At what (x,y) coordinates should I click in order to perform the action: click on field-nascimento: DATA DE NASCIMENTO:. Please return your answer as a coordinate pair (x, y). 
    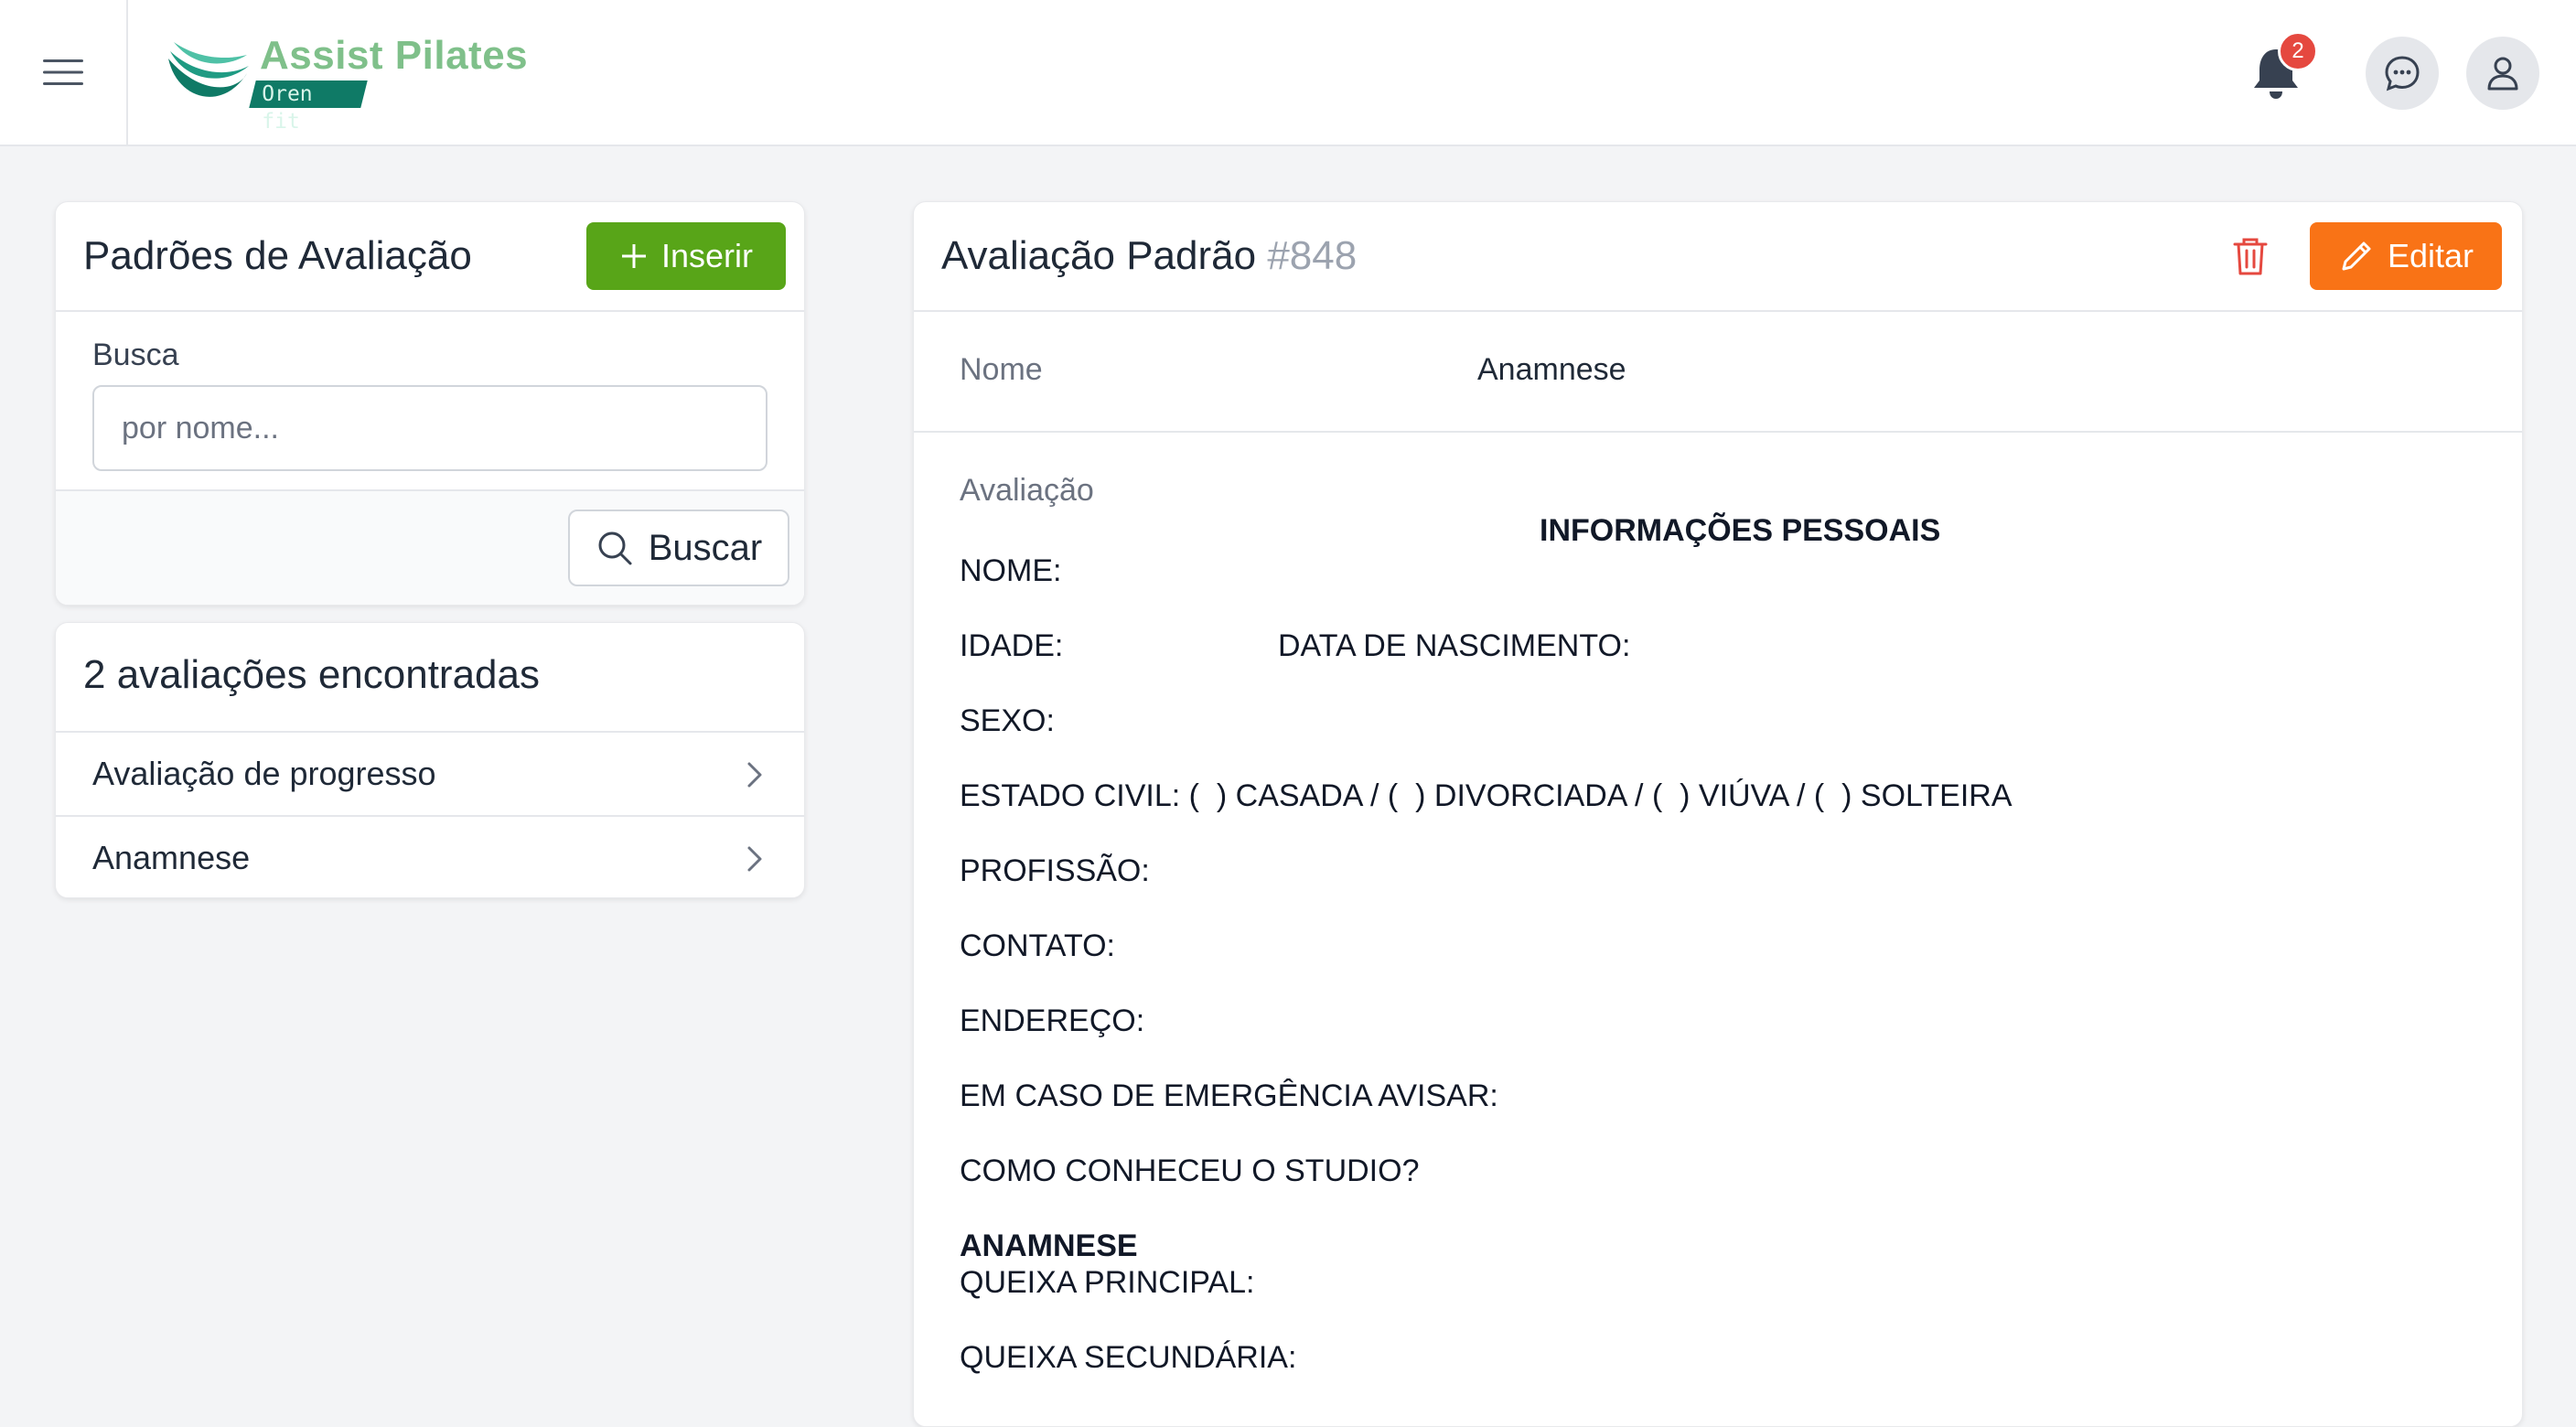
    Looking at the image, I should click on (1455, 645).